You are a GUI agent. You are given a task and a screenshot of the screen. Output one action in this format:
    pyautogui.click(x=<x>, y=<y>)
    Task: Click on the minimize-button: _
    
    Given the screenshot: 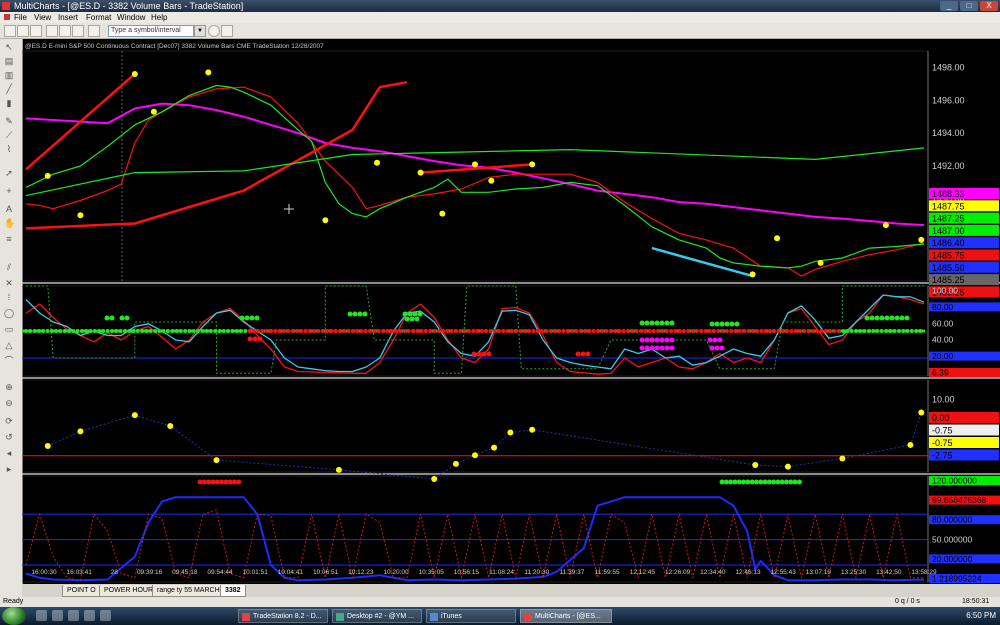 What is the action you would take?
    pyautogui.click(x=949, y=6)
    